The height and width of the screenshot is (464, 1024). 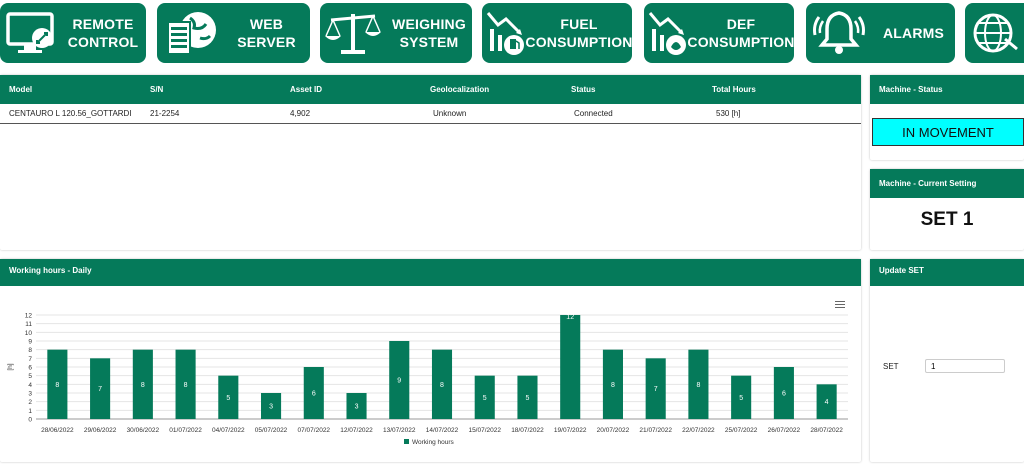 What do you see at coordinates (570, 367) in the screenshot?
I see `bar` at bounding box center [570, 367].